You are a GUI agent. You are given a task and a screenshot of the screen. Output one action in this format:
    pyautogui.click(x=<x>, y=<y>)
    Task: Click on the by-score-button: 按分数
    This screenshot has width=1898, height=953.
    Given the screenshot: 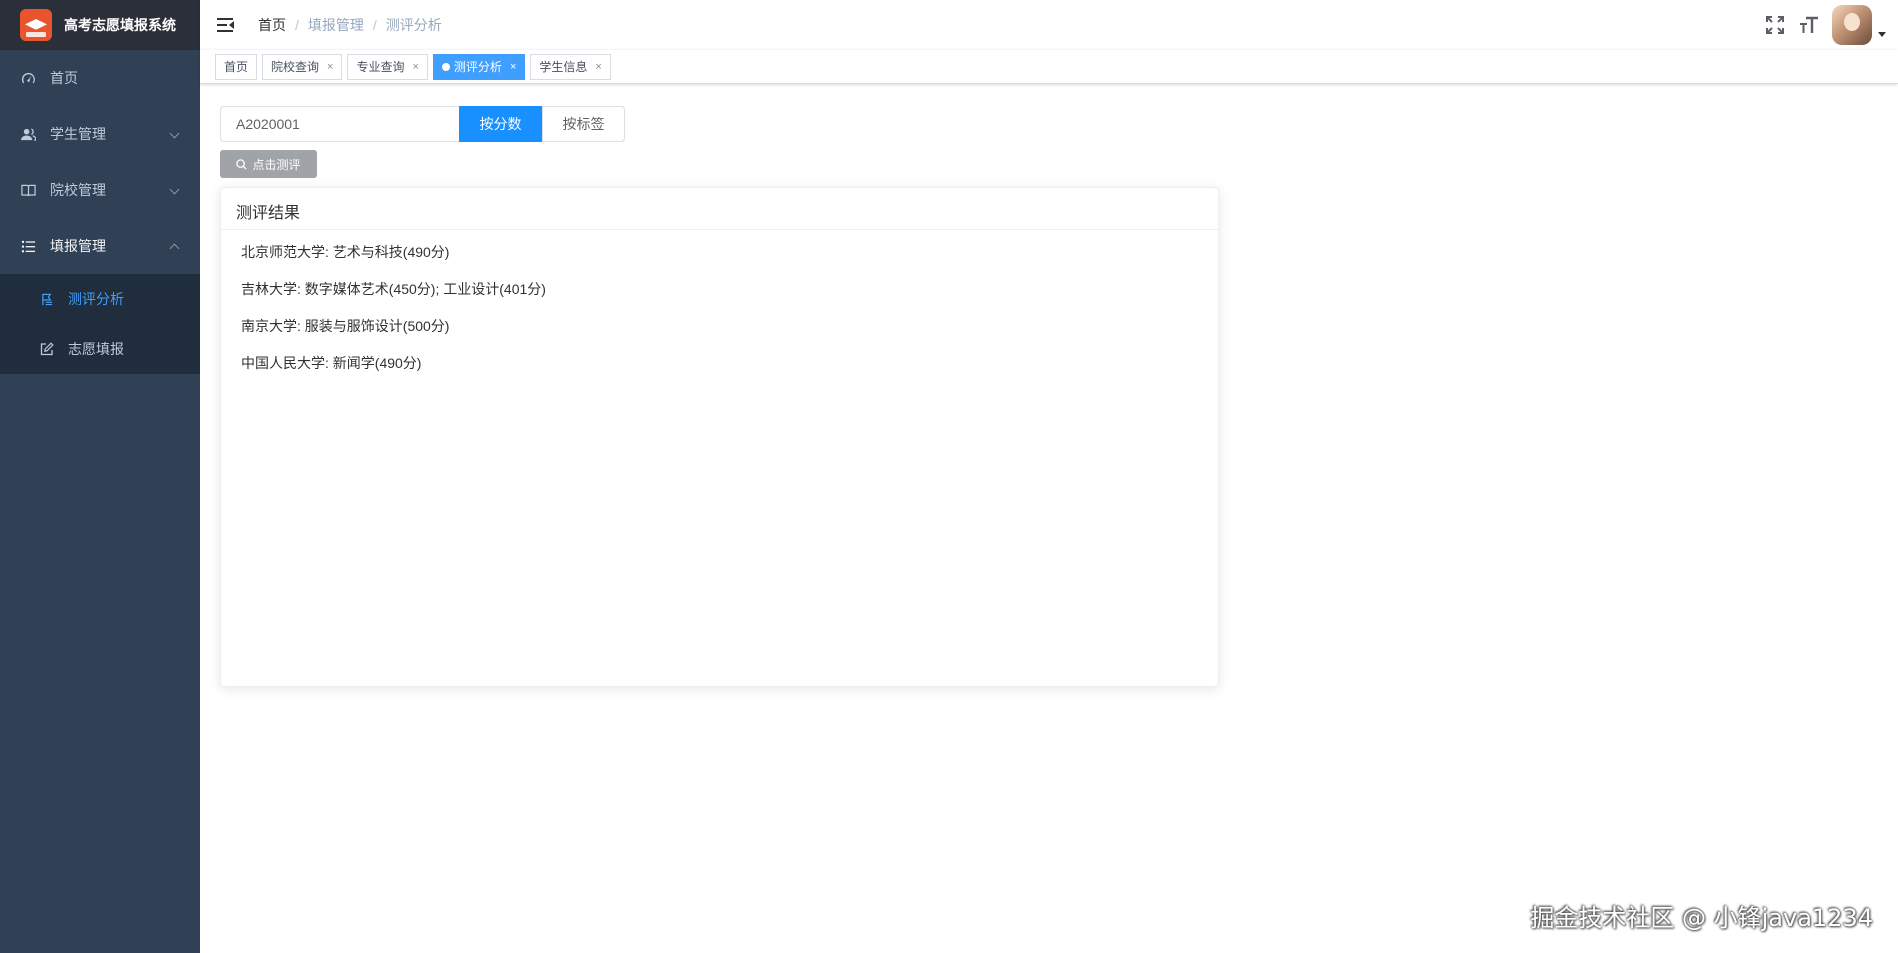 What is the action you would take?
    pyautogui.click(x=500, y=124)
    